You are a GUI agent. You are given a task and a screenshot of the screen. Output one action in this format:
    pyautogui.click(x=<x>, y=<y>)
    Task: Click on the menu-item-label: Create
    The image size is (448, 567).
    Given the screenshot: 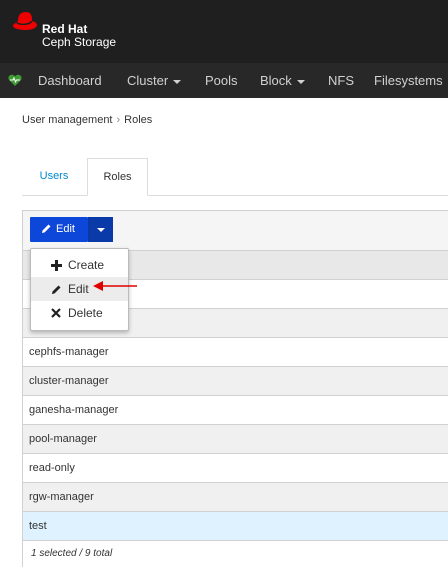 What is the action you would take?
    pyautogui.click(x=86, y=265)
    